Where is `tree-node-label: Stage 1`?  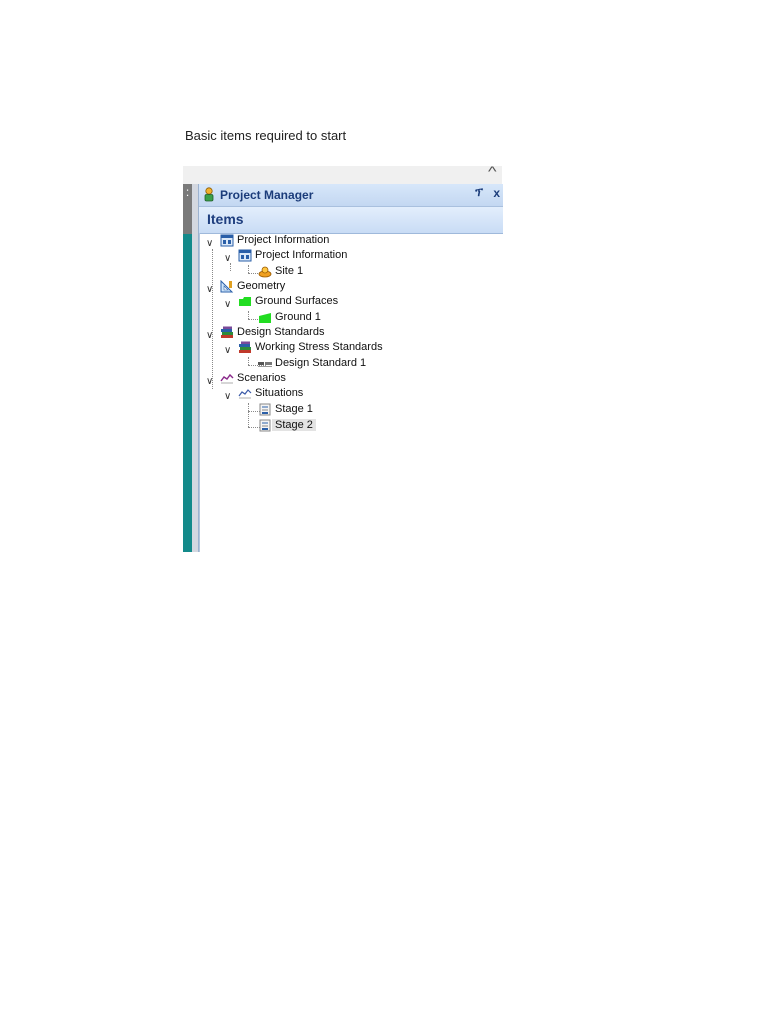 tree-node-label: Stage 1 is located at coordinates (294, 409).